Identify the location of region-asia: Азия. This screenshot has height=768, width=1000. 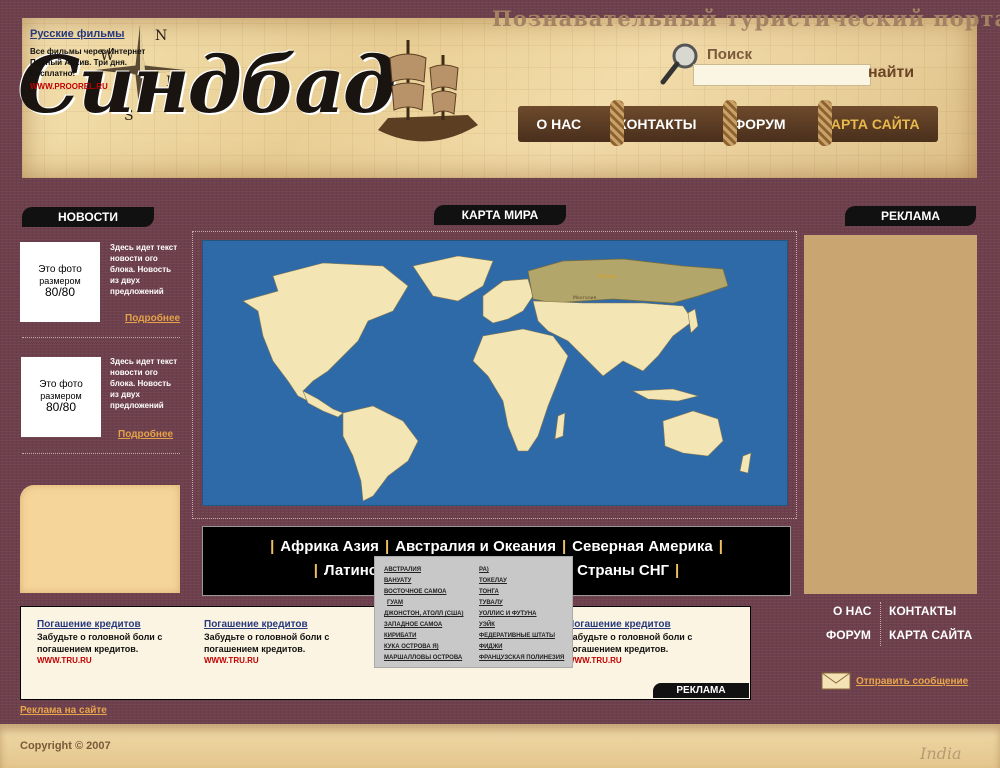
(361, 546).